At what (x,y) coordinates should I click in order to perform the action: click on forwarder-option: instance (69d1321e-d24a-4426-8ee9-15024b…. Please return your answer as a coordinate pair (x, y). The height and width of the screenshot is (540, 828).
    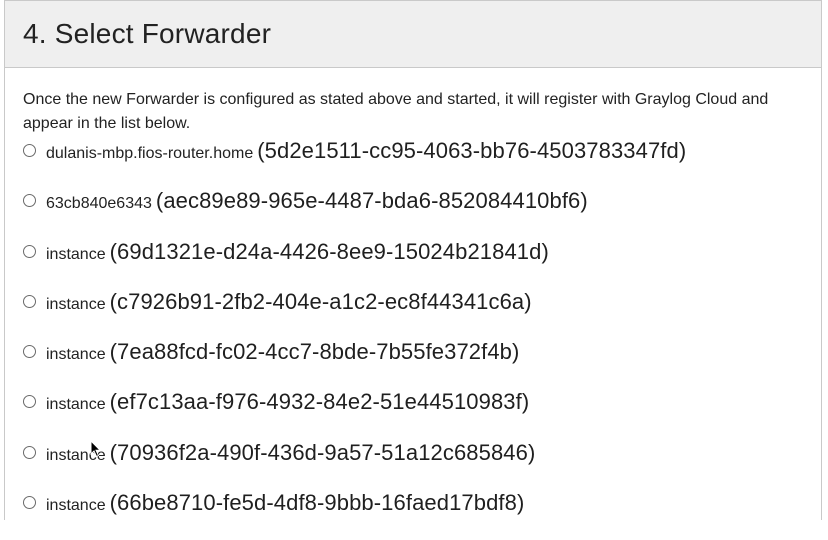
    Looking at the image, I should click on (413, 264).